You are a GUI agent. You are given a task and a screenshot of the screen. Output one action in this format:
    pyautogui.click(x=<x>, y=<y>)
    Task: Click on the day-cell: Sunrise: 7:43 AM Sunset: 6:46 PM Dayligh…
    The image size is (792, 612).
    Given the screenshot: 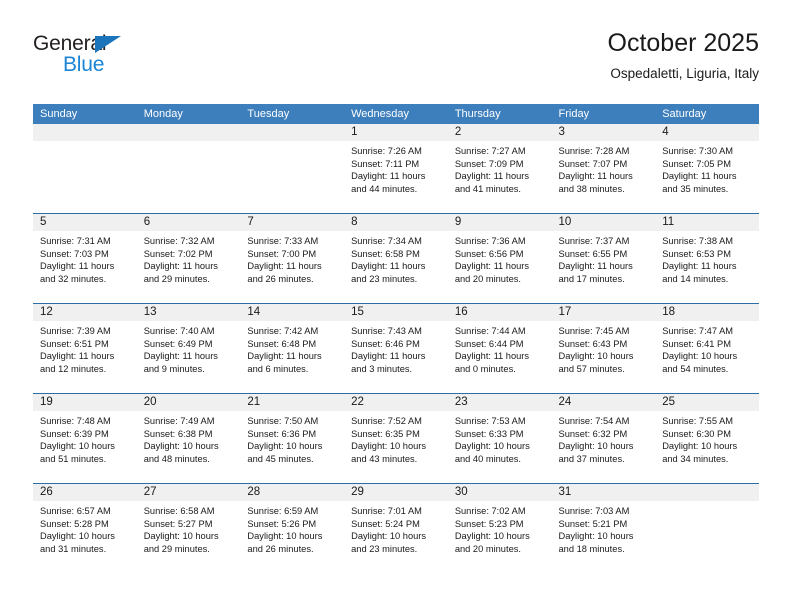 What is the action you would take?
    pyautogui.click(x=396, y=357)
    